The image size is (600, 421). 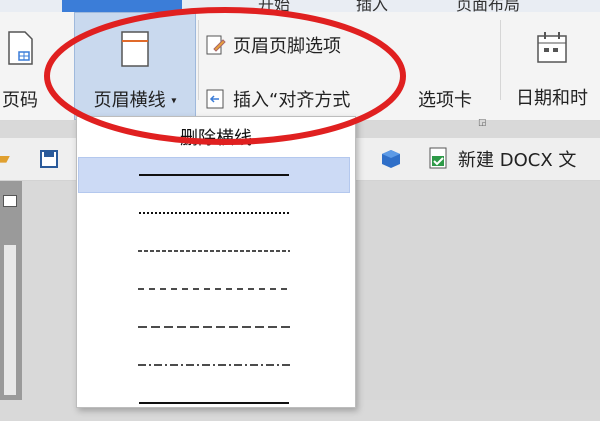 I want to click on options-edit-icon, so click(x=216, y=45).